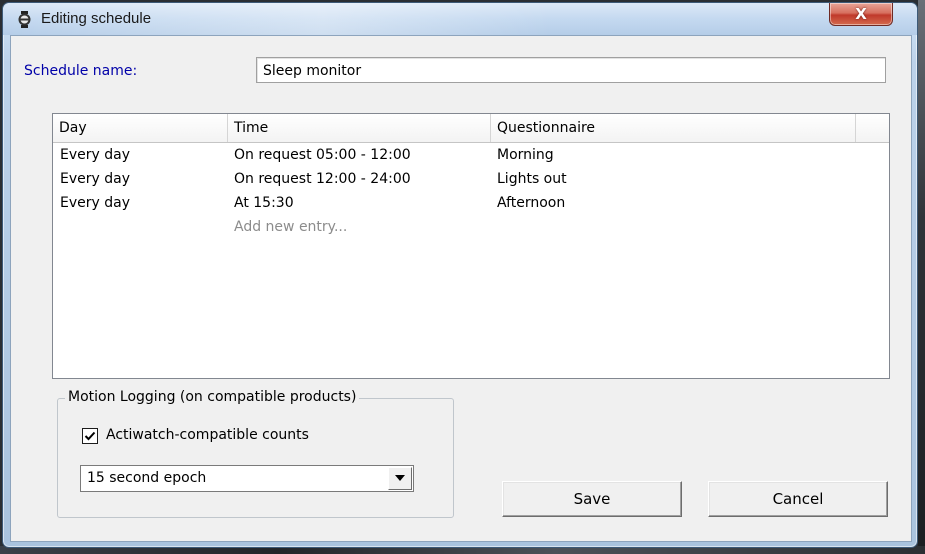 The width and height of the screenshot is (925, 554). What do you see at coordinates (140, 128) in the screenshot?
I see `column-header-day: Day` at bounding box center [140, 128].